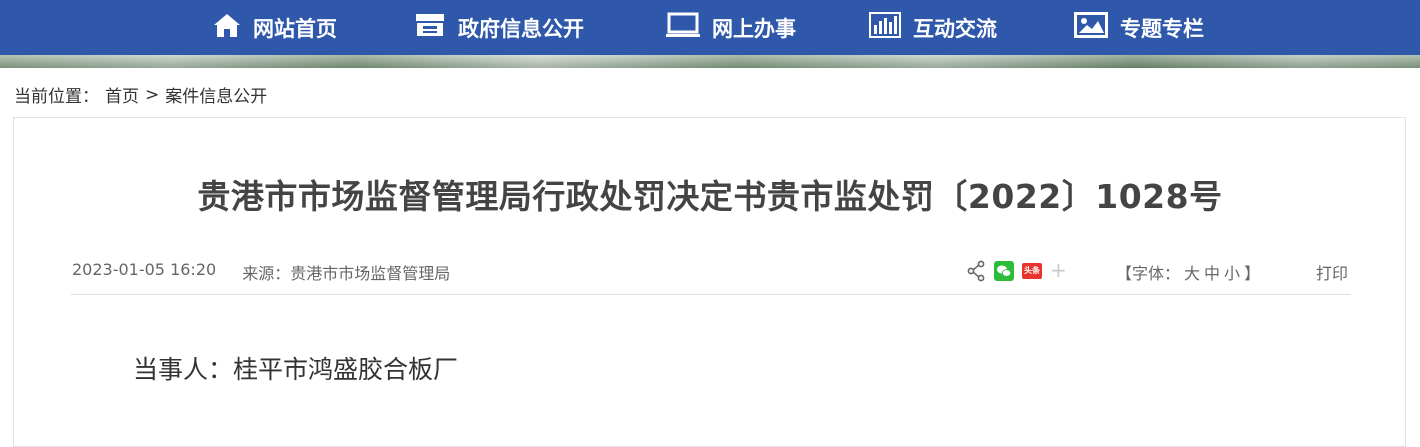  I want to click on nav-item-special-topics: 专题专栏, so click(1139, 27).